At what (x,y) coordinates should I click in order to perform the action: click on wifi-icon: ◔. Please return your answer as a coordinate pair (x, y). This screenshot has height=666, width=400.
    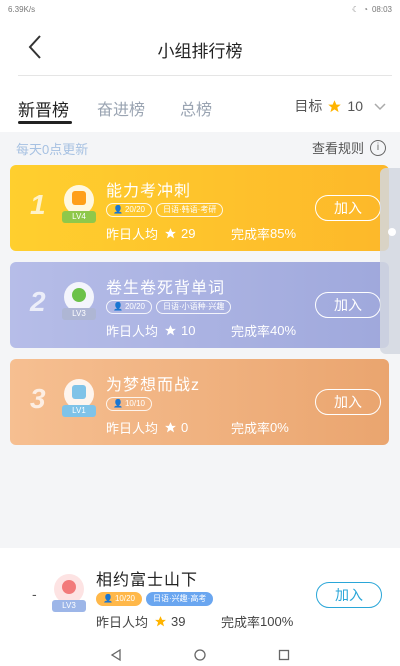
    Looking at the image, I should click on (365, 9).